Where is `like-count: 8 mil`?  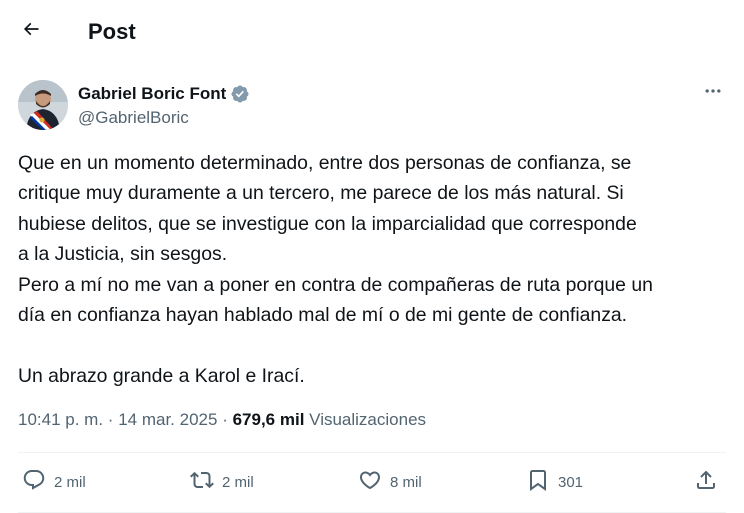
like-count: 8 mil is located at coordinates (406, 482).